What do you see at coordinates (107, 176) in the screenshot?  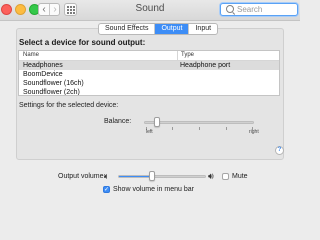 I see `speaker-low-icon: 🔈︎` at bounding box center [107, 176].